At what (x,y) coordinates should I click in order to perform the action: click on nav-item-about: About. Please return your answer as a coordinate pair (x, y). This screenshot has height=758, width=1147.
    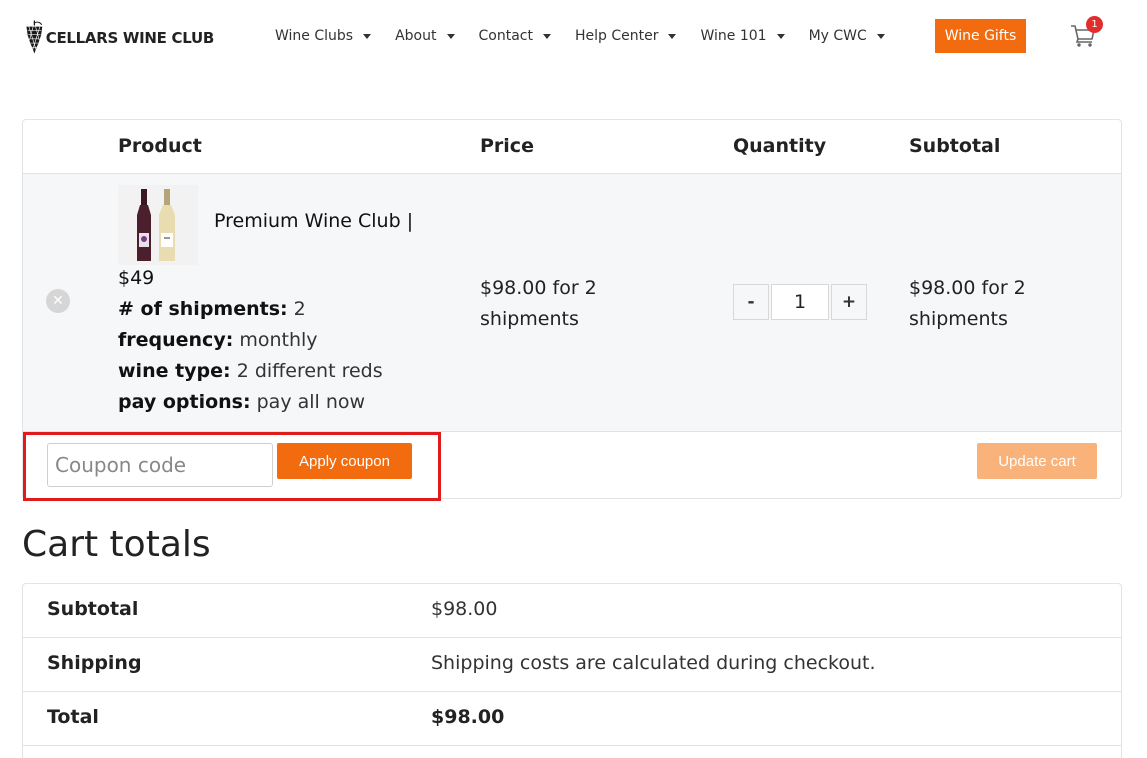
    Looking at the image, I should click on (425, 36).